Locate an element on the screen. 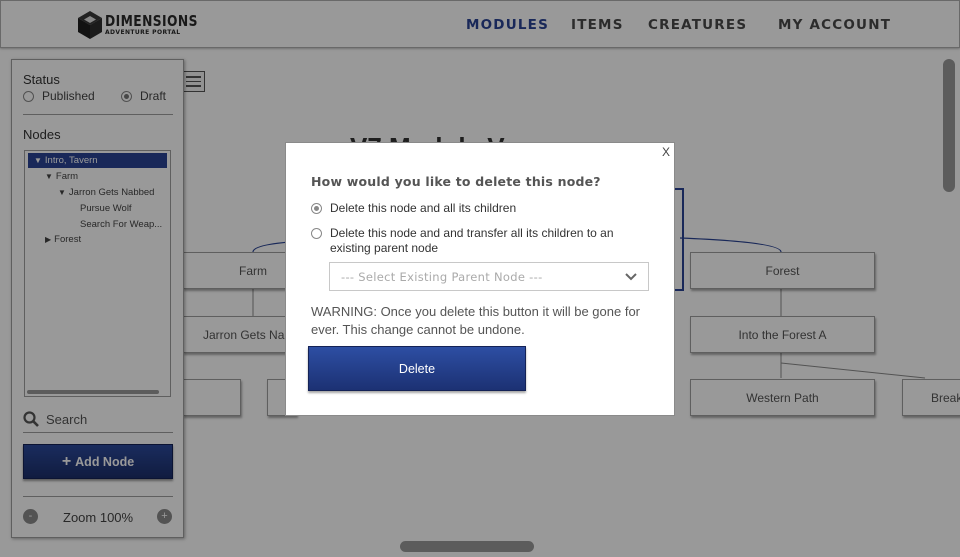  radio-checked-icon is located at coordinates (316, 208).